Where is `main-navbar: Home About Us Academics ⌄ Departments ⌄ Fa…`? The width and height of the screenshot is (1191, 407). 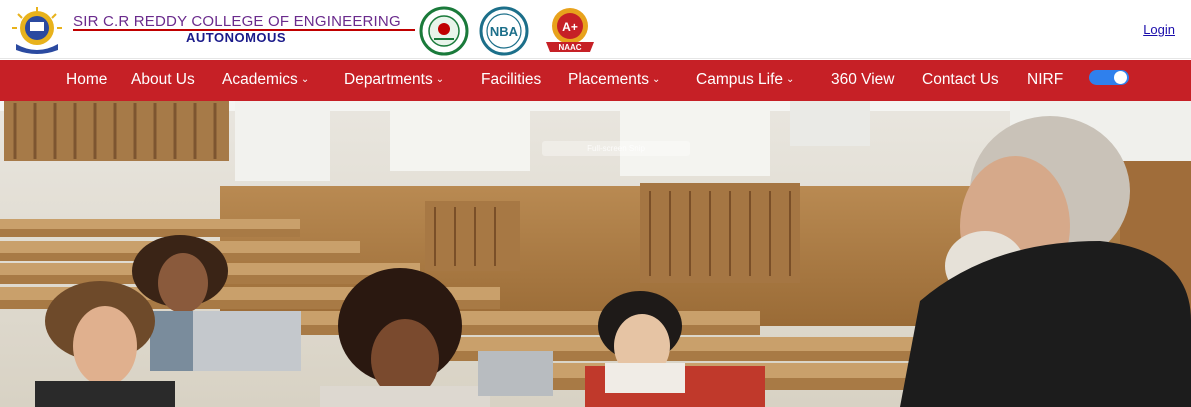
main-navbar: Home About Us Academics ⌄ Departments ⌄ Fa… is located at coordinates (595, 80).